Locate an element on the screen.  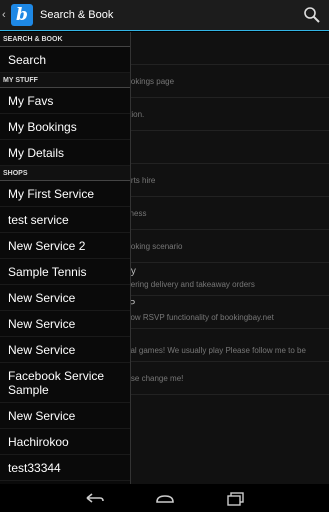
drawer-item: Search is located at coordinates (65, 60).